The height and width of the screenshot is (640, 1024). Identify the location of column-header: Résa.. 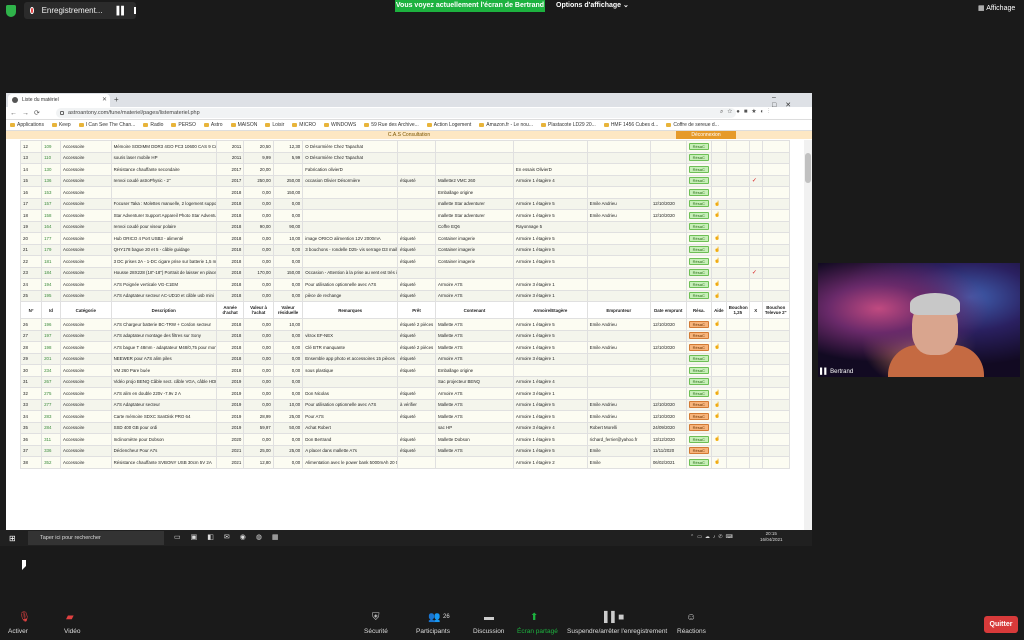
(698, 310).